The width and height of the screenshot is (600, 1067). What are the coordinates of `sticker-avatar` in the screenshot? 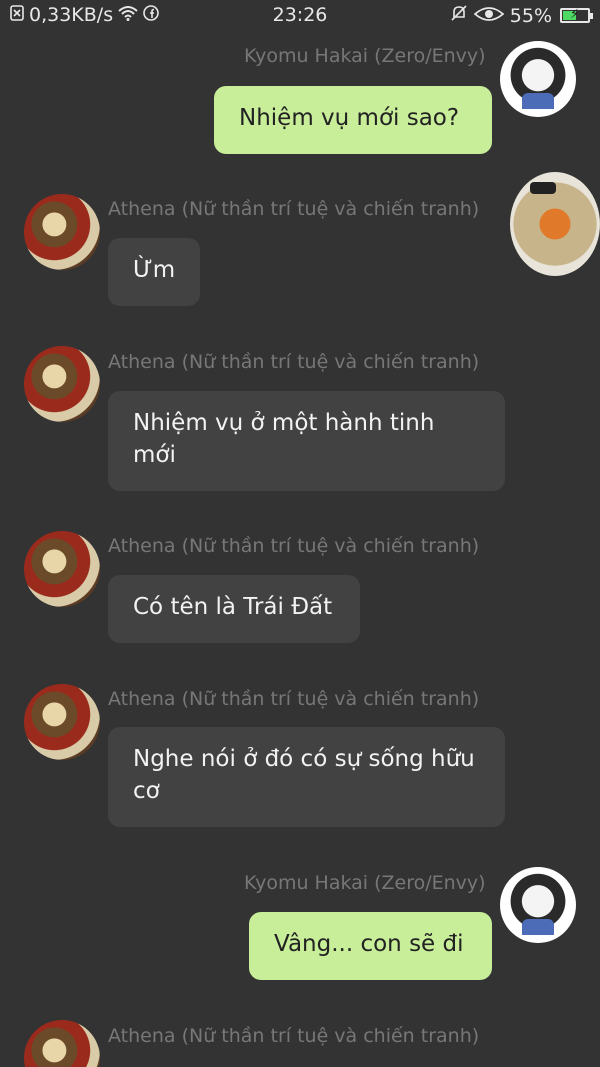 It's located at (555, 224).